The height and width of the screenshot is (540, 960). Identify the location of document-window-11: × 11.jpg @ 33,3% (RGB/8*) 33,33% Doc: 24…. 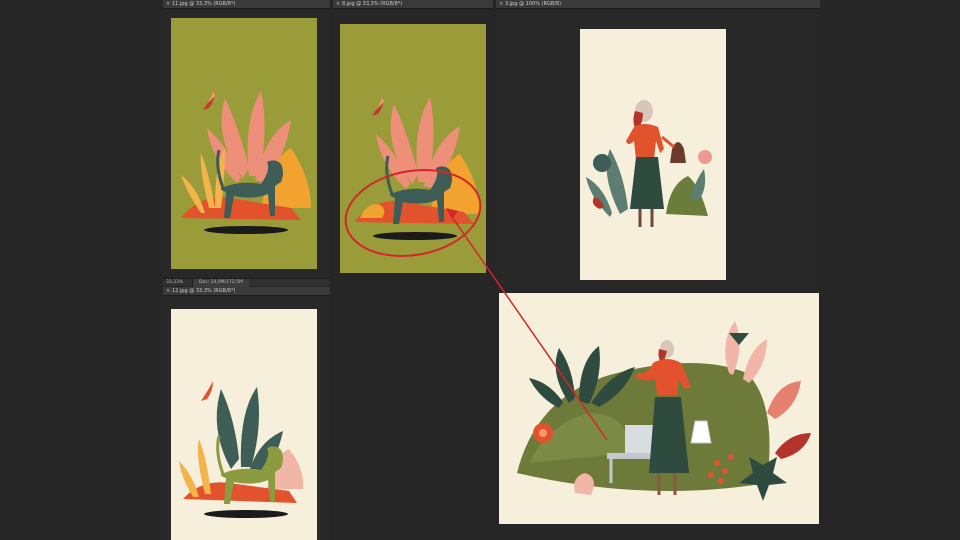
(246, 143).